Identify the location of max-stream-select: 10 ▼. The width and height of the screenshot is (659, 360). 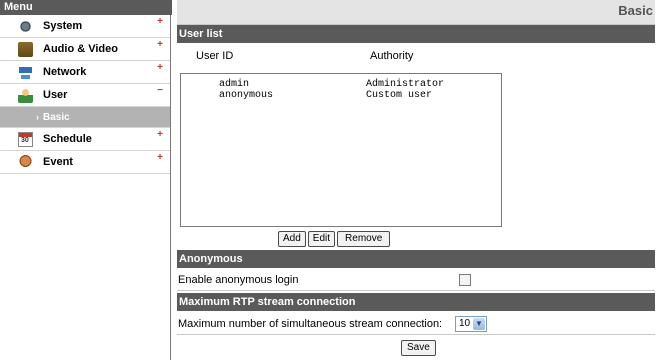
(471, 324).